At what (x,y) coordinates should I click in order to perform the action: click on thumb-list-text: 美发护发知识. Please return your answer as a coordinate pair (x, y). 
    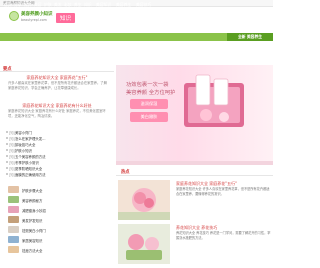
    Looking at the image, I should click on (32, 220).